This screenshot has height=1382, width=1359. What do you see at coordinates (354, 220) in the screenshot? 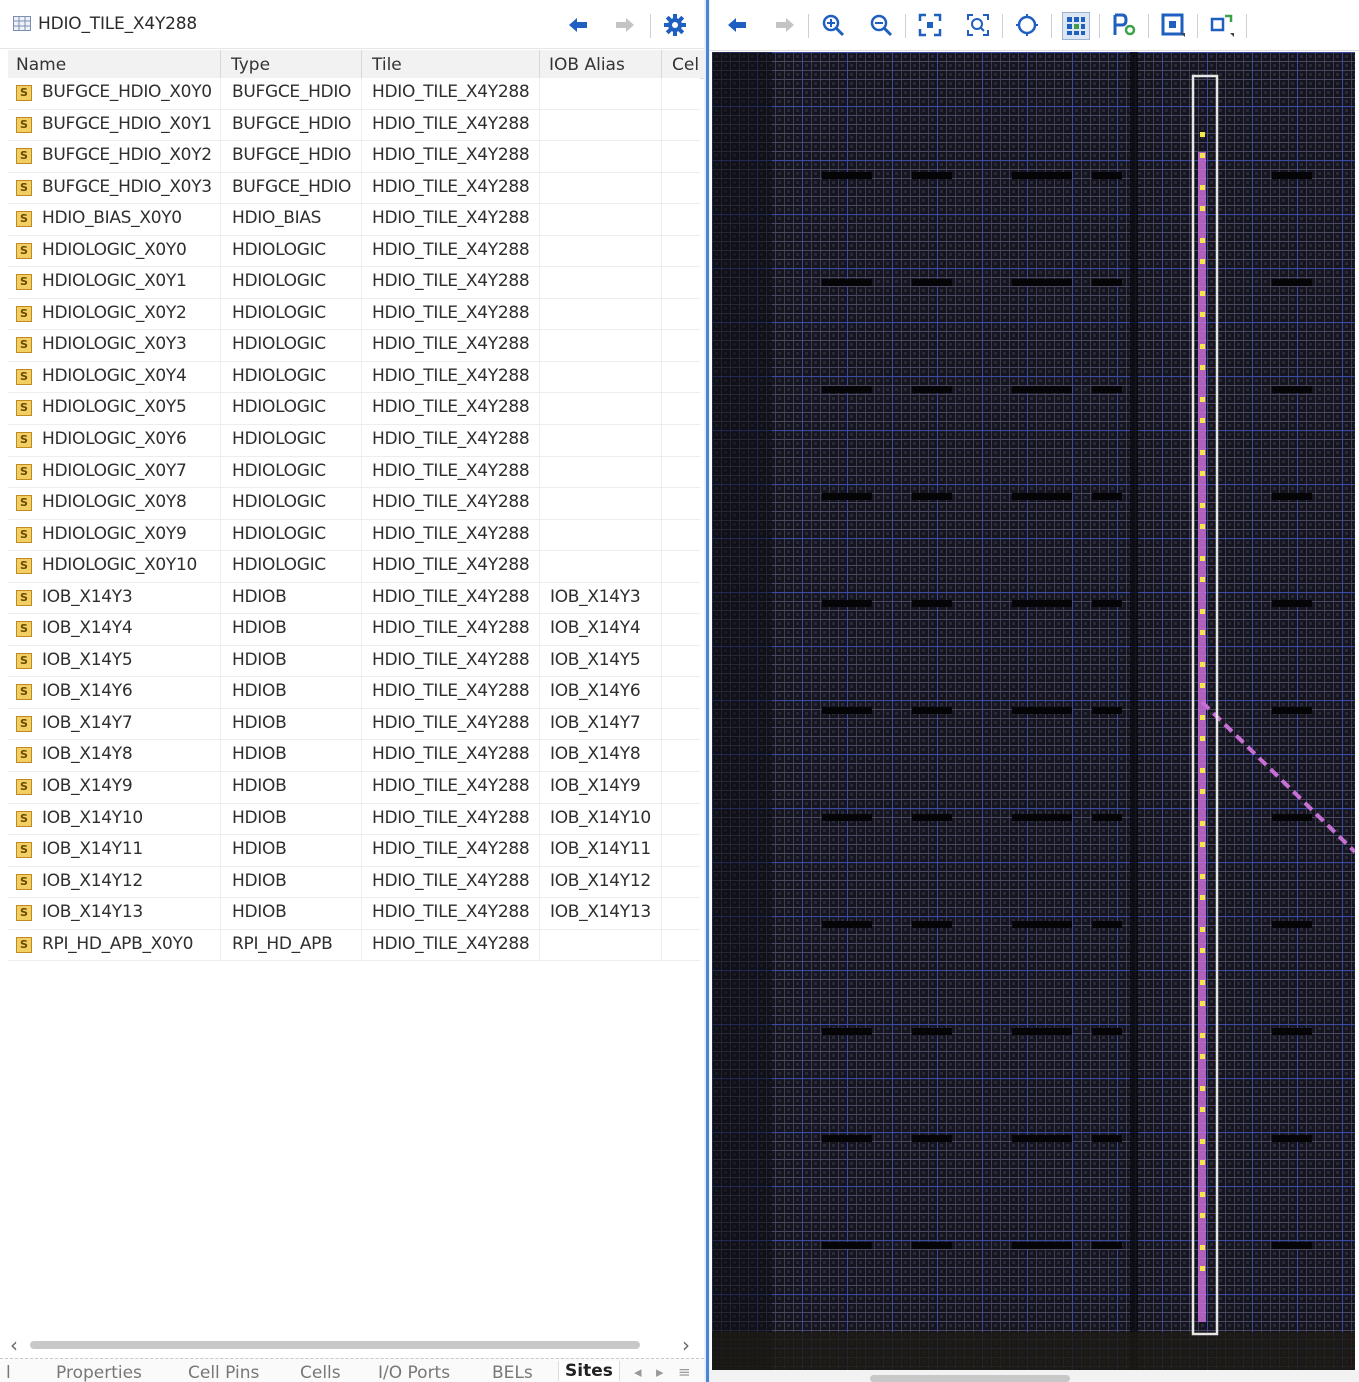
I see `table-row: S HDIO_BIAS_X0Y0 HDIO_BIAS HDIO_TILE_X4Y288` at bounding box center [354, 220].